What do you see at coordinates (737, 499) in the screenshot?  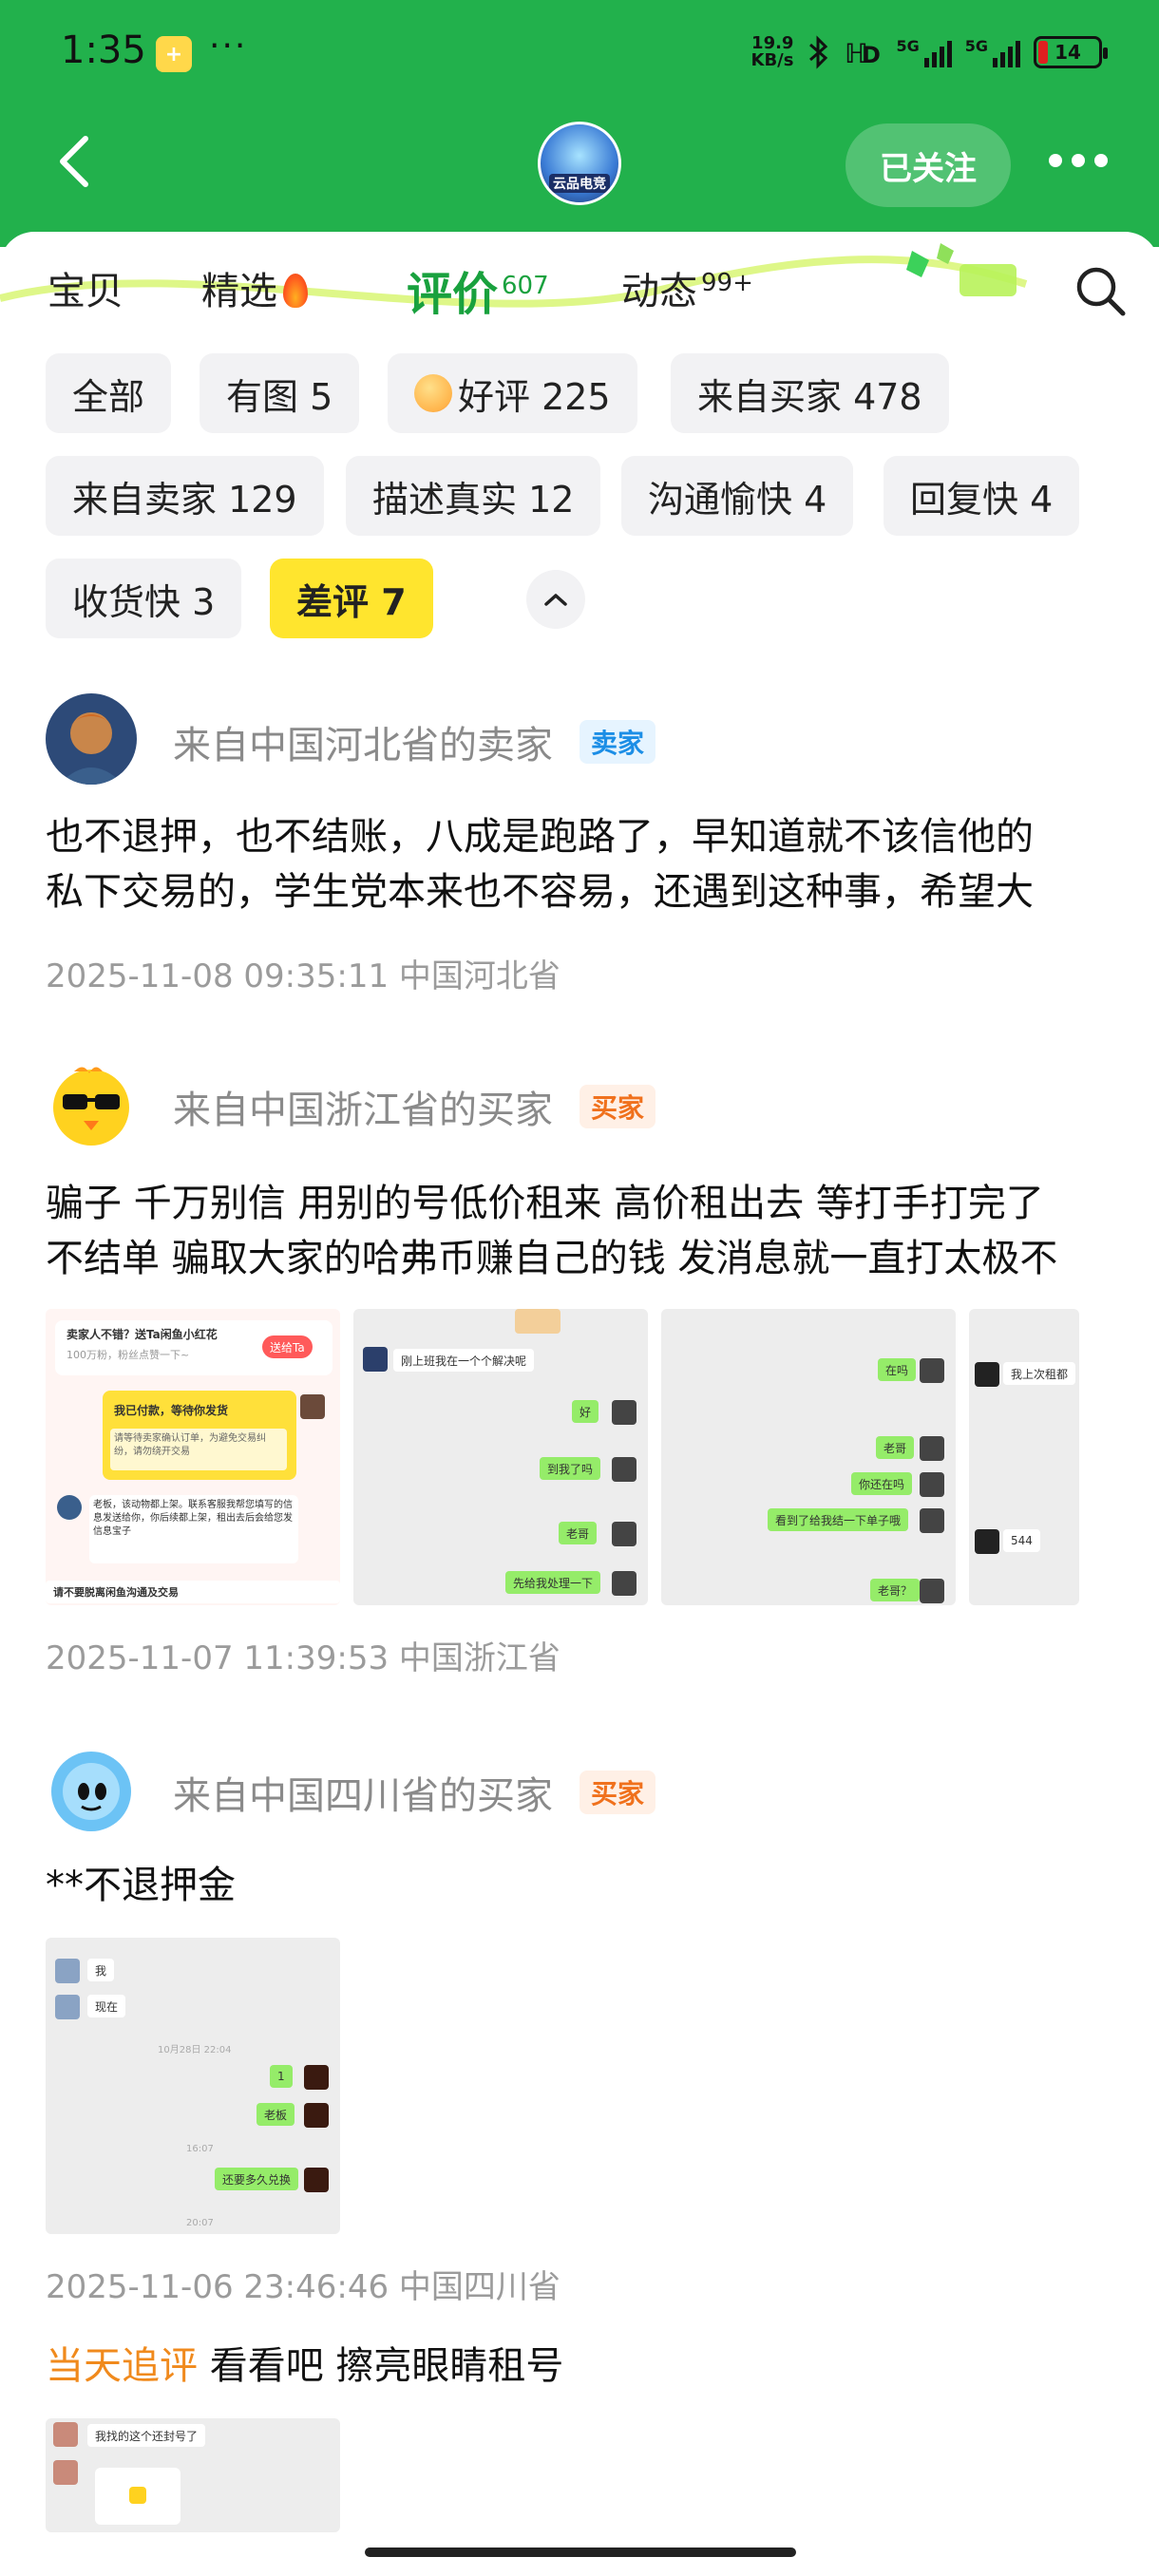 I see `filter-good-communication-label: 沟通愉快 4` at bounding box center [737, 499].